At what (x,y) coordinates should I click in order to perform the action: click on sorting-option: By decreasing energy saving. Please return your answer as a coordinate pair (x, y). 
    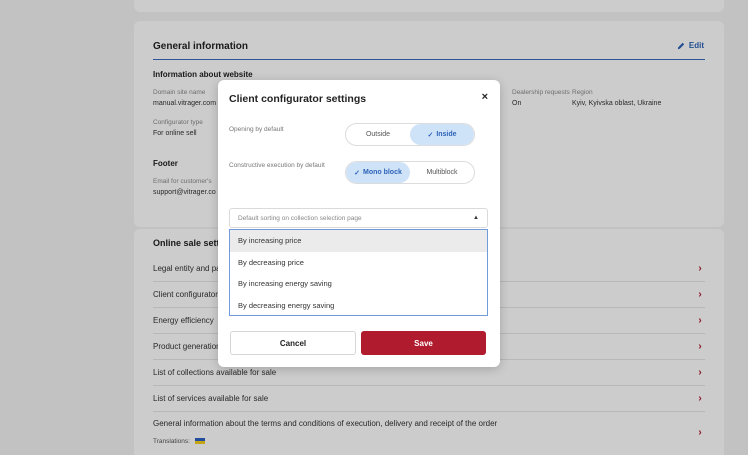
    Looking at the image, I should click on (358, 306).